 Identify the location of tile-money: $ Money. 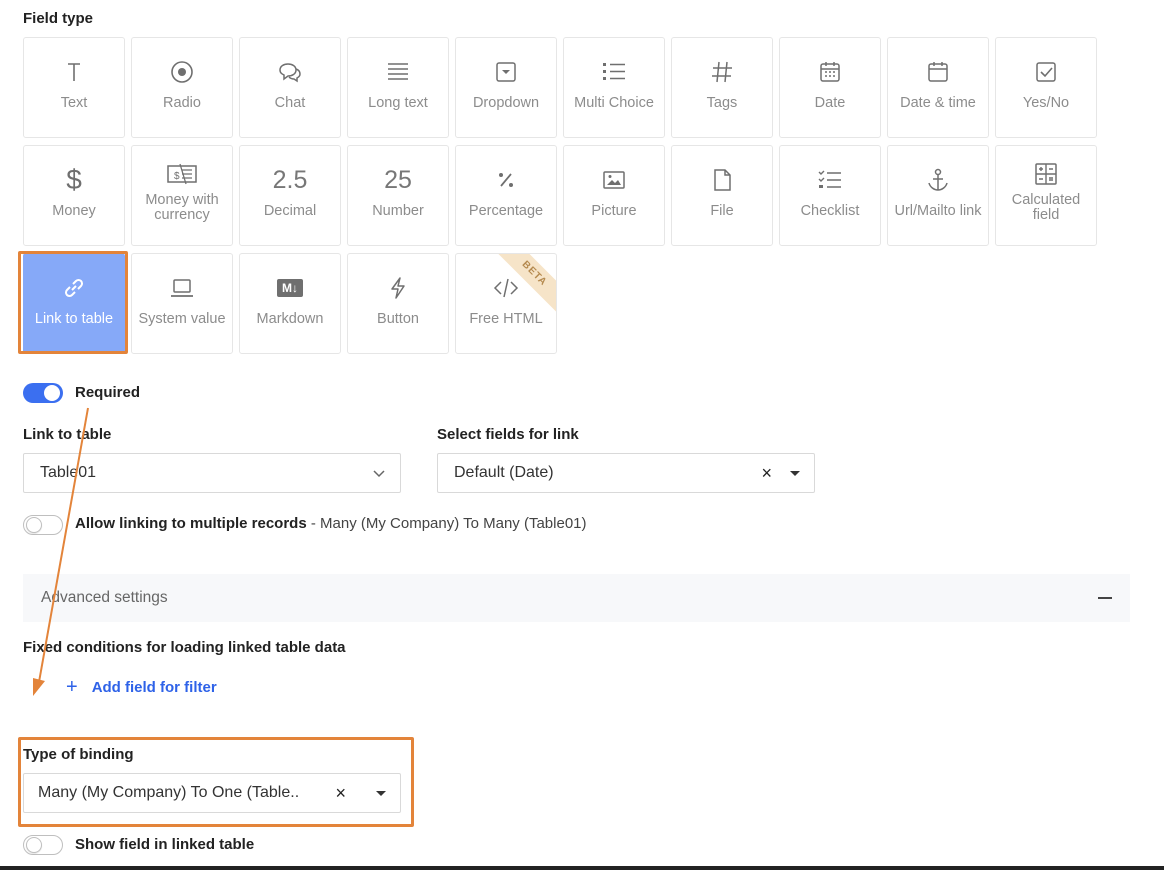
(74, 195).